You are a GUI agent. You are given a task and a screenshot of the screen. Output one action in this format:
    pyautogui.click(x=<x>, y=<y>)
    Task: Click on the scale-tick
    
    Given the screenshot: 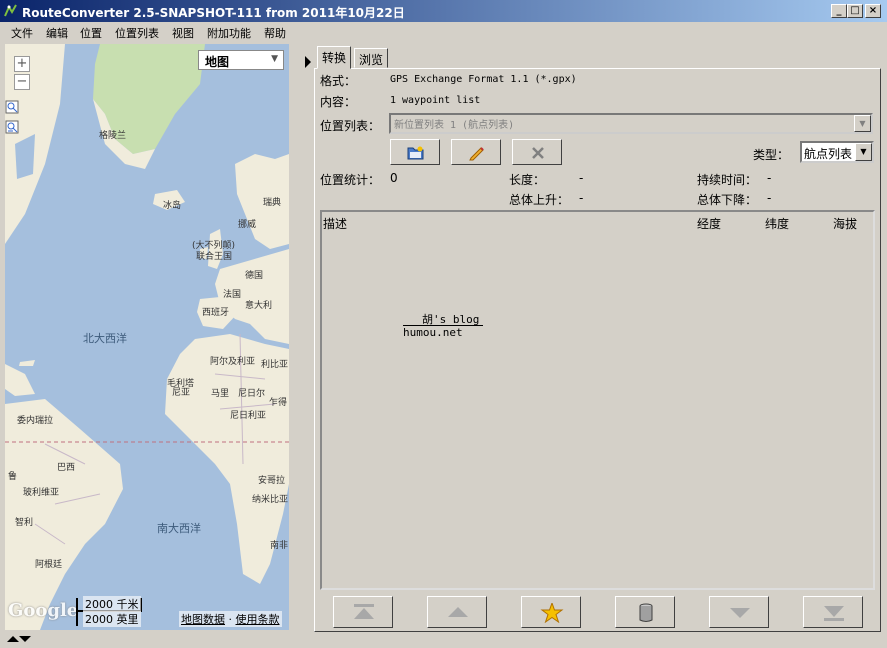 What is the action you would take?
    pyautogui.click(x=77, y=612)
    